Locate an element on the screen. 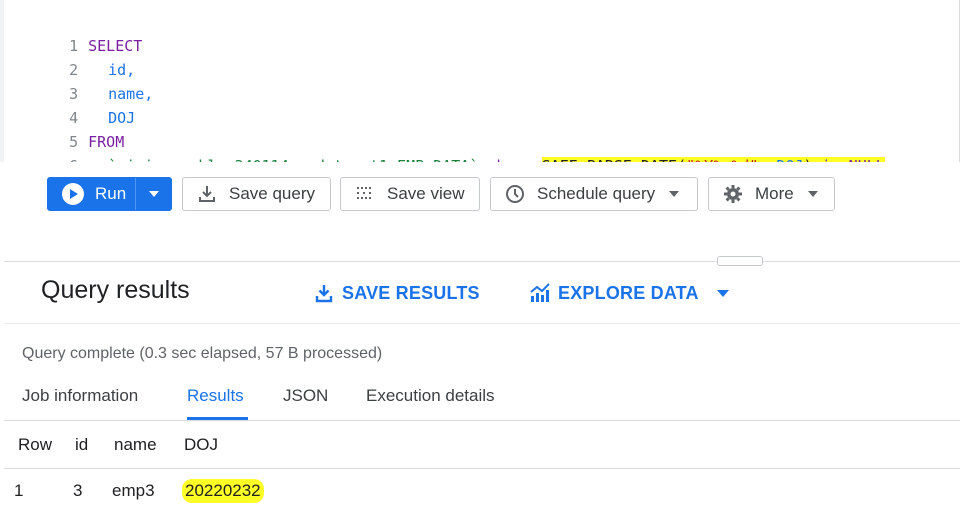 The image size is (960, 513). column-header-row: Row is located at coordinates (35, 444).